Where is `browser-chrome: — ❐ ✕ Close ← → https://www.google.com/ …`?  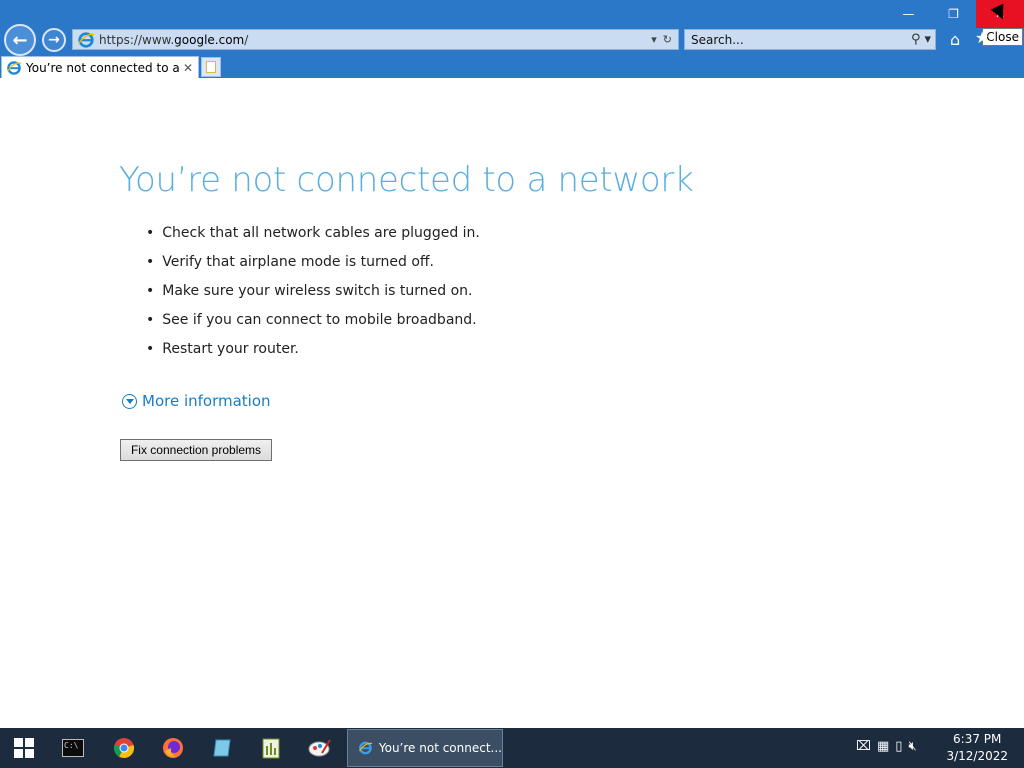 browser-chrome: — ❐ ✕ Close ← → https://www.google.com/ … is located at coordinates (512, 39).